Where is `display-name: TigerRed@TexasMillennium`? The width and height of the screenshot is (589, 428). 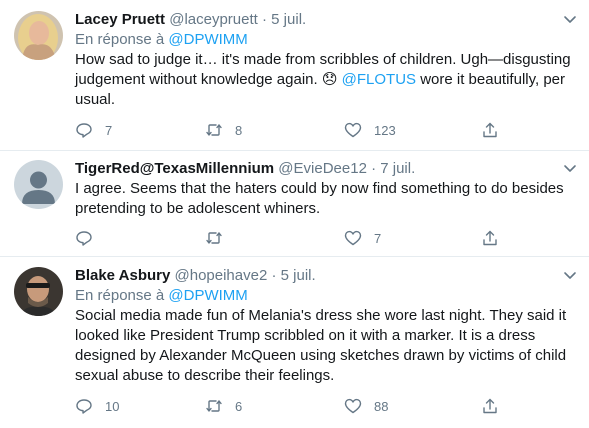 display-name: TigerRed@TexasMillennium is located at coordinates (174, 168).